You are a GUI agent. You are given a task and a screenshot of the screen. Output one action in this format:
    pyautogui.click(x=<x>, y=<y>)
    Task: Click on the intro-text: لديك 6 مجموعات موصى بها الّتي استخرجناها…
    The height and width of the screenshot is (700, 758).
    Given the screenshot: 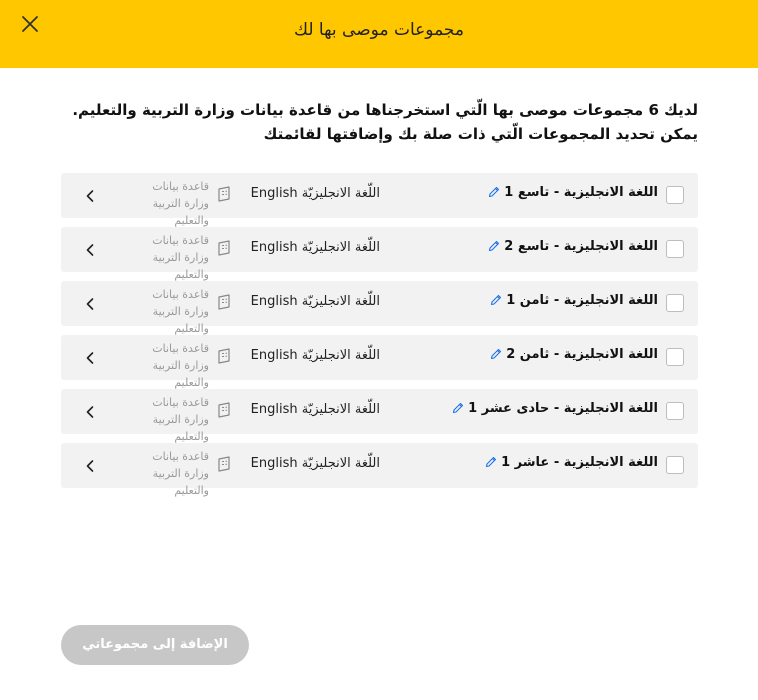 What is the action you would take?
    pyautogui.click(x=378, y=122)
    